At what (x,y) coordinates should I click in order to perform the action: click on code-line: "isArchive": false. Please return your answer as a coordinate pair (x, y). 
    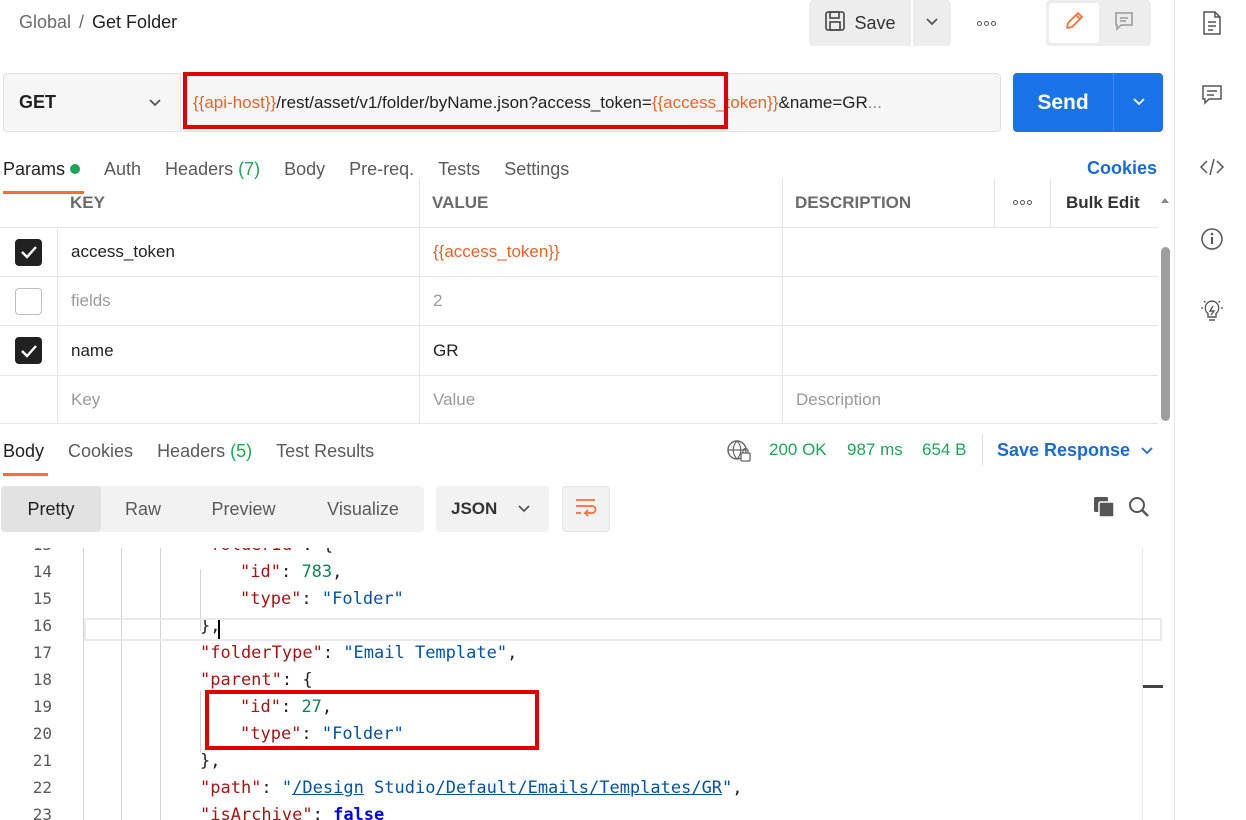
    Looking at the image, I should click on (292, 812).